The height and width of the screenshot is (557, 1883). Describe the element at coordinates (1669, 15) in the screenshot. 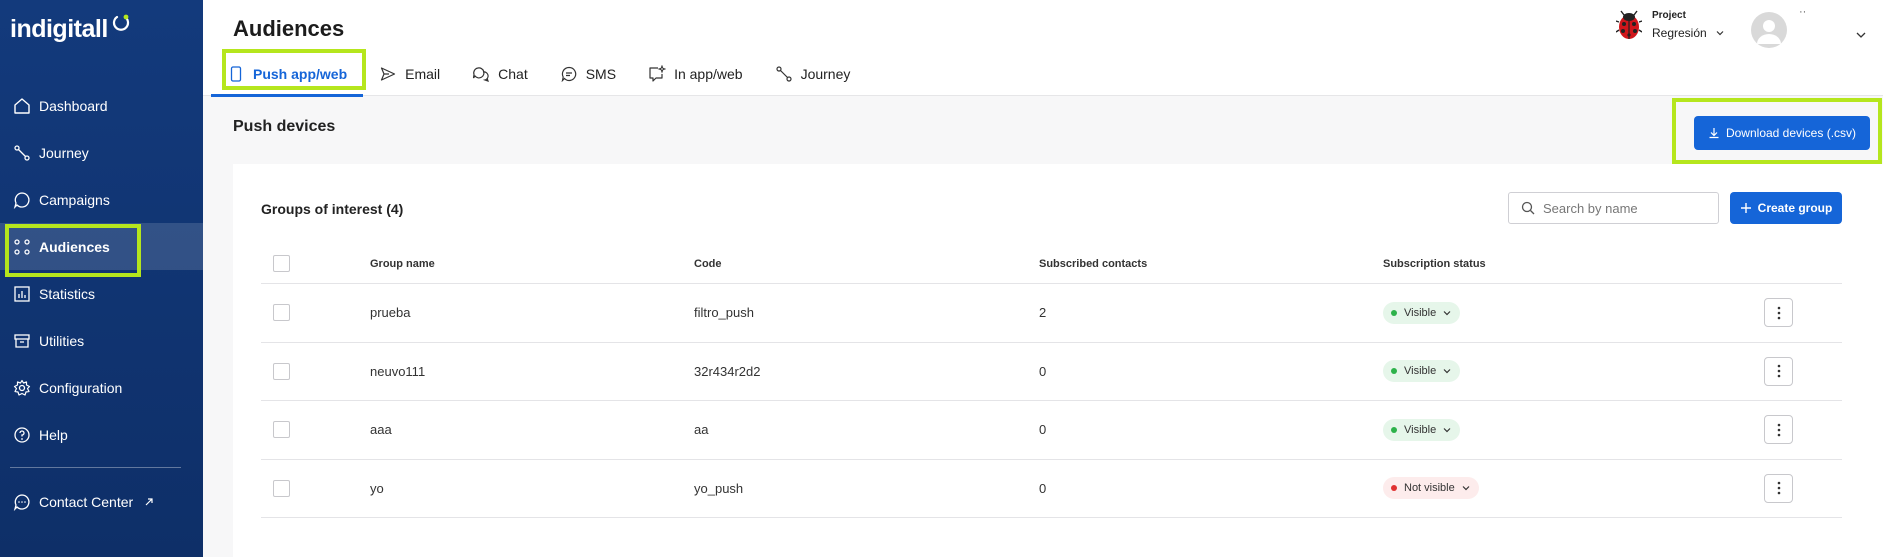

I see `project-label: Project` at that location.